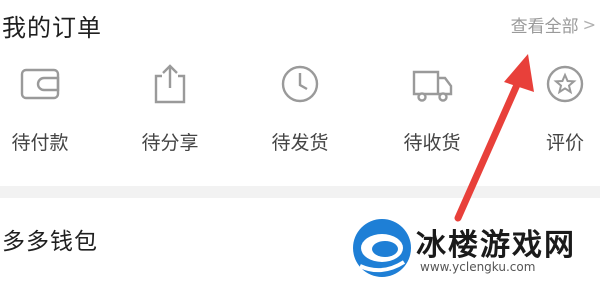 This screenshot has width=600, height=283. What do you see at coordinates (496, 245) in the screenshot?
I see `watermark-text: 冰楼游戏网` at bounding box center [496, 245].